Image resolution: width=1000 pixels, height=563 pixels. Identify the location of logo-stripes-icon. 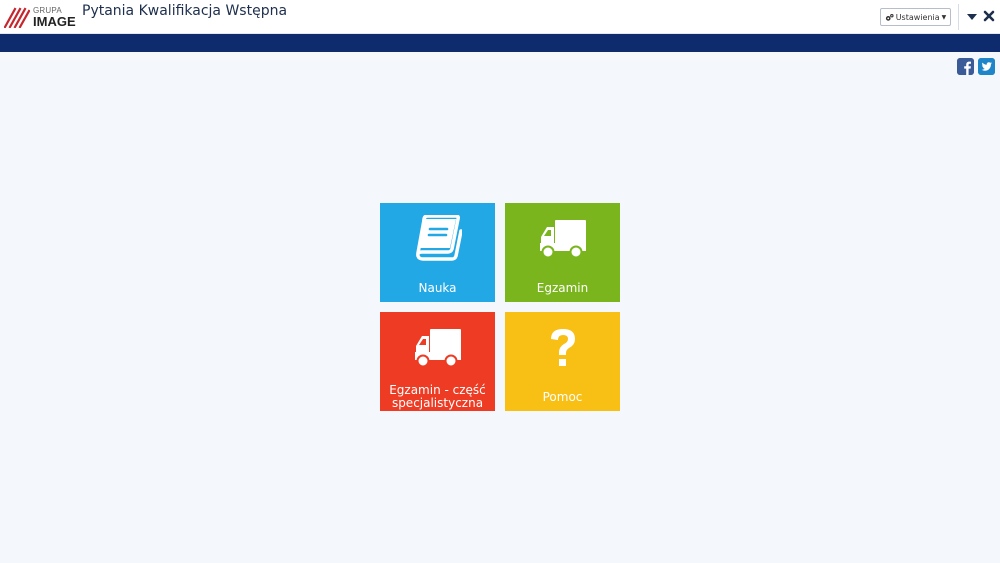
(17, 17).